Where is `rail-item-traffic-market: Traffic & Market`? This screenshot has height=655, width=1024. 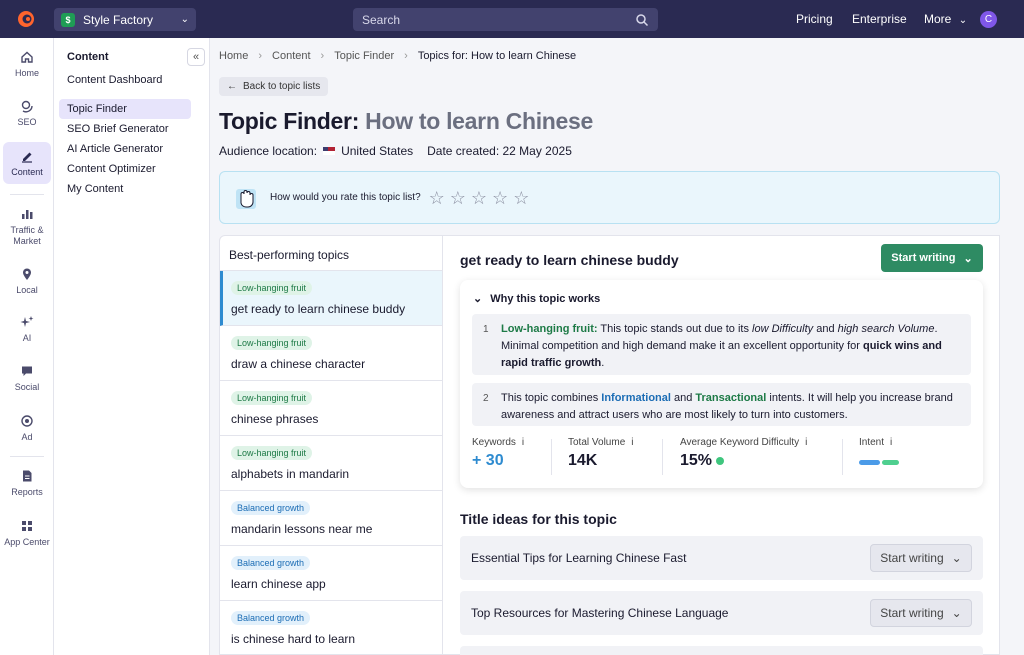 rail-item-traffic-market: Traffic & Market is located at coordinates (27, 227).